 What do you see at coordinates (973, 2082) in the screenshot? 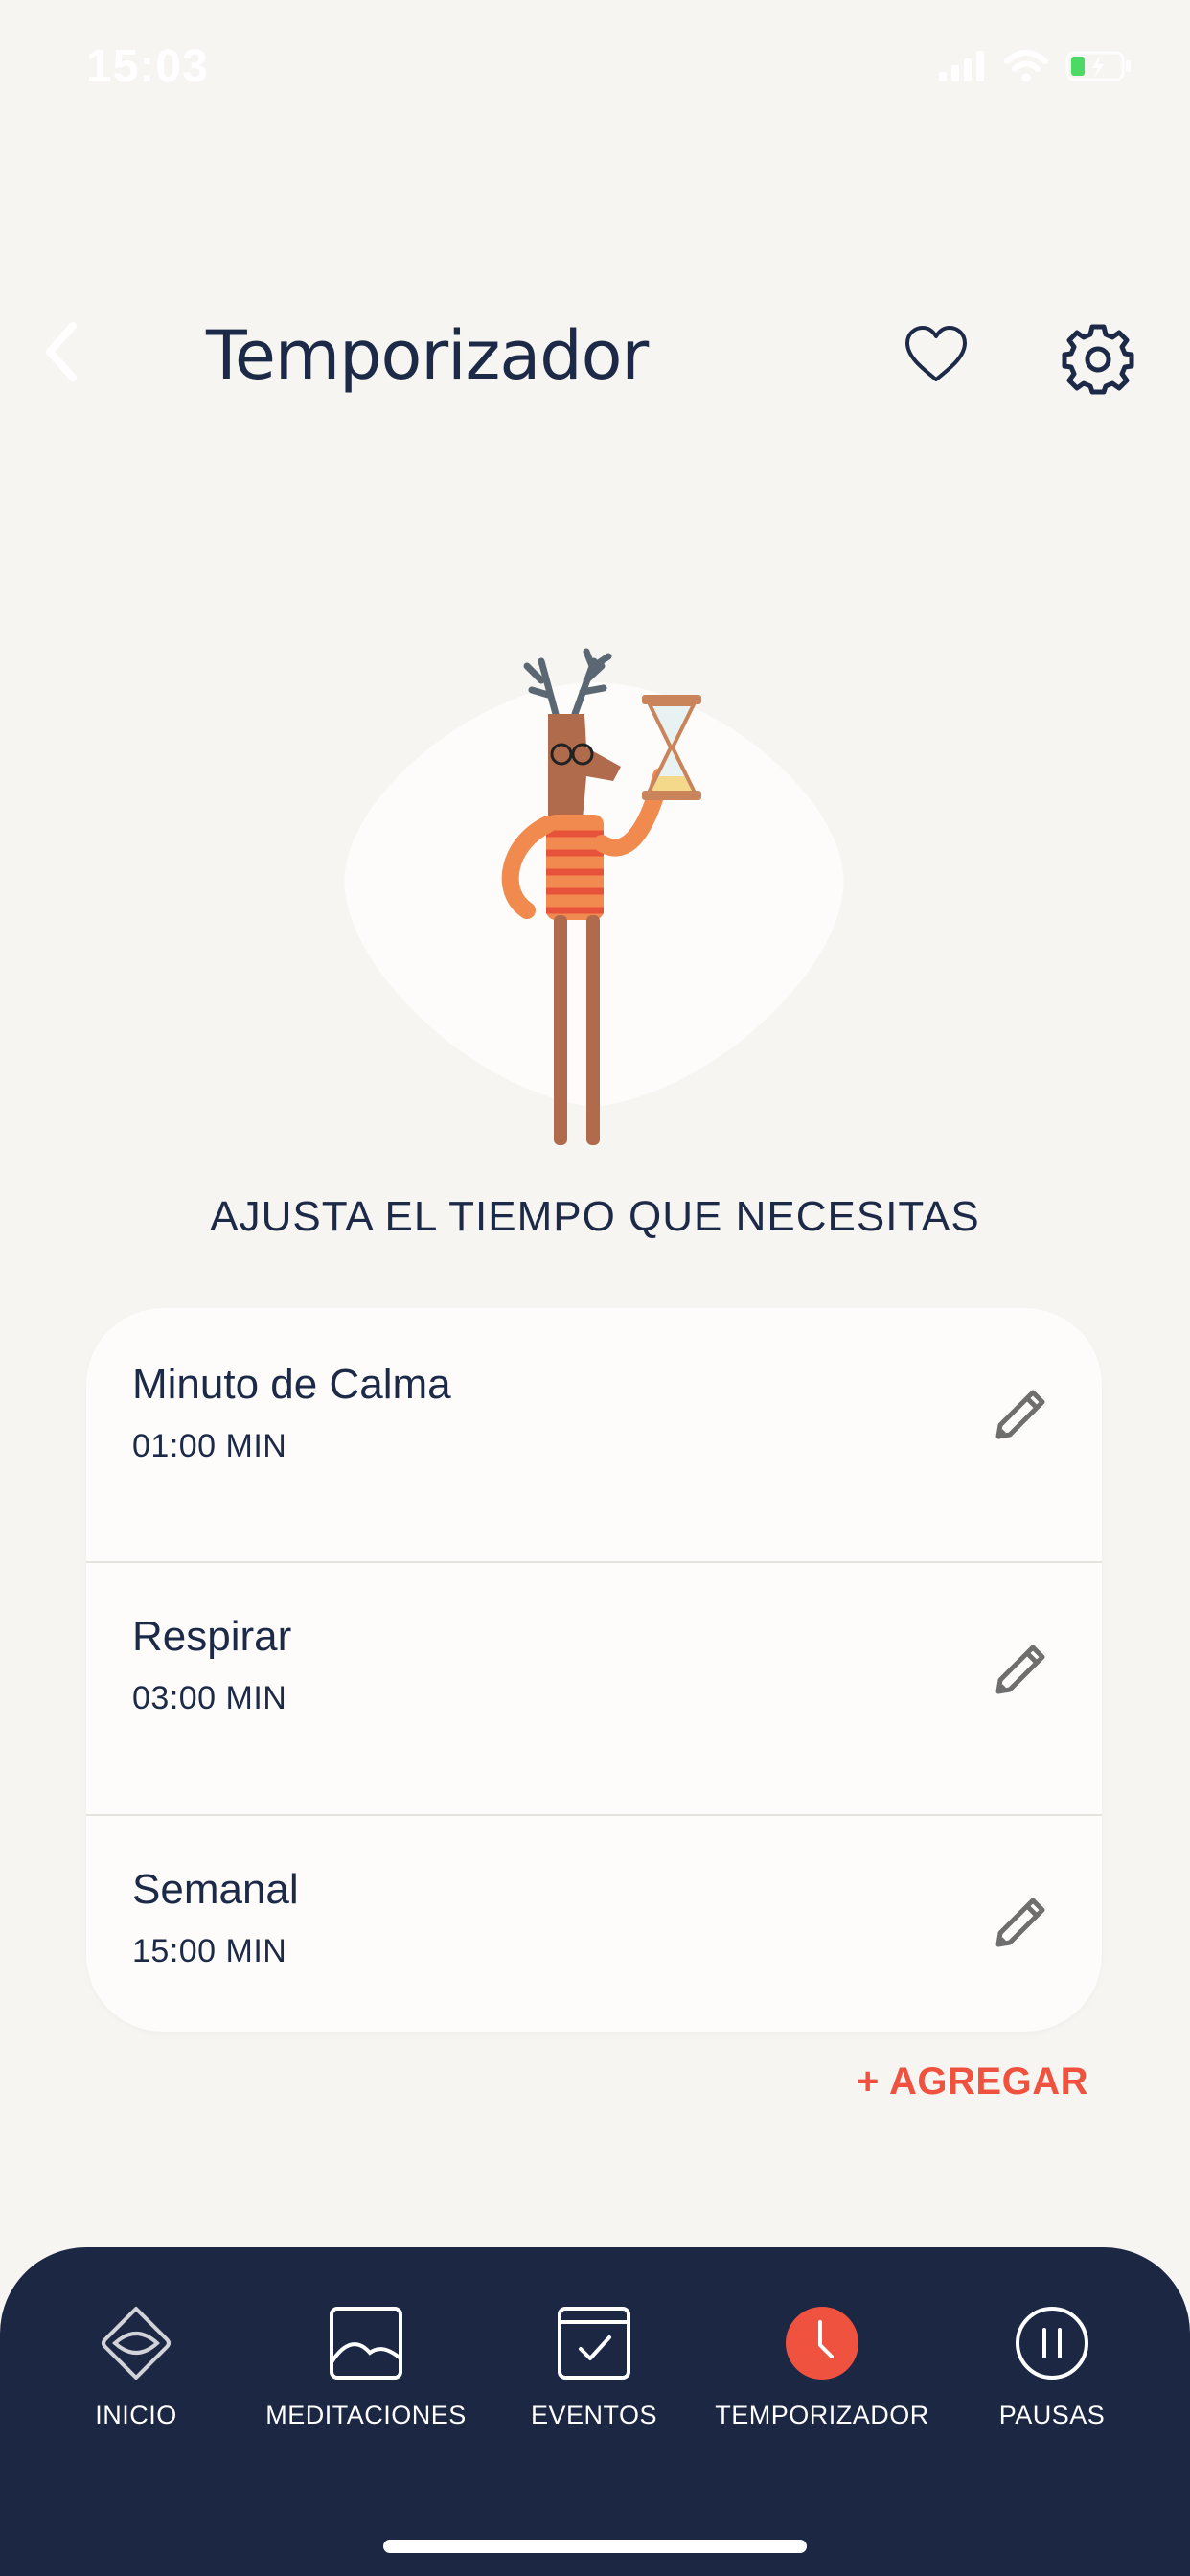
I see `add-timer-button: + AGREGAR` at bounding box center [973, 2082].